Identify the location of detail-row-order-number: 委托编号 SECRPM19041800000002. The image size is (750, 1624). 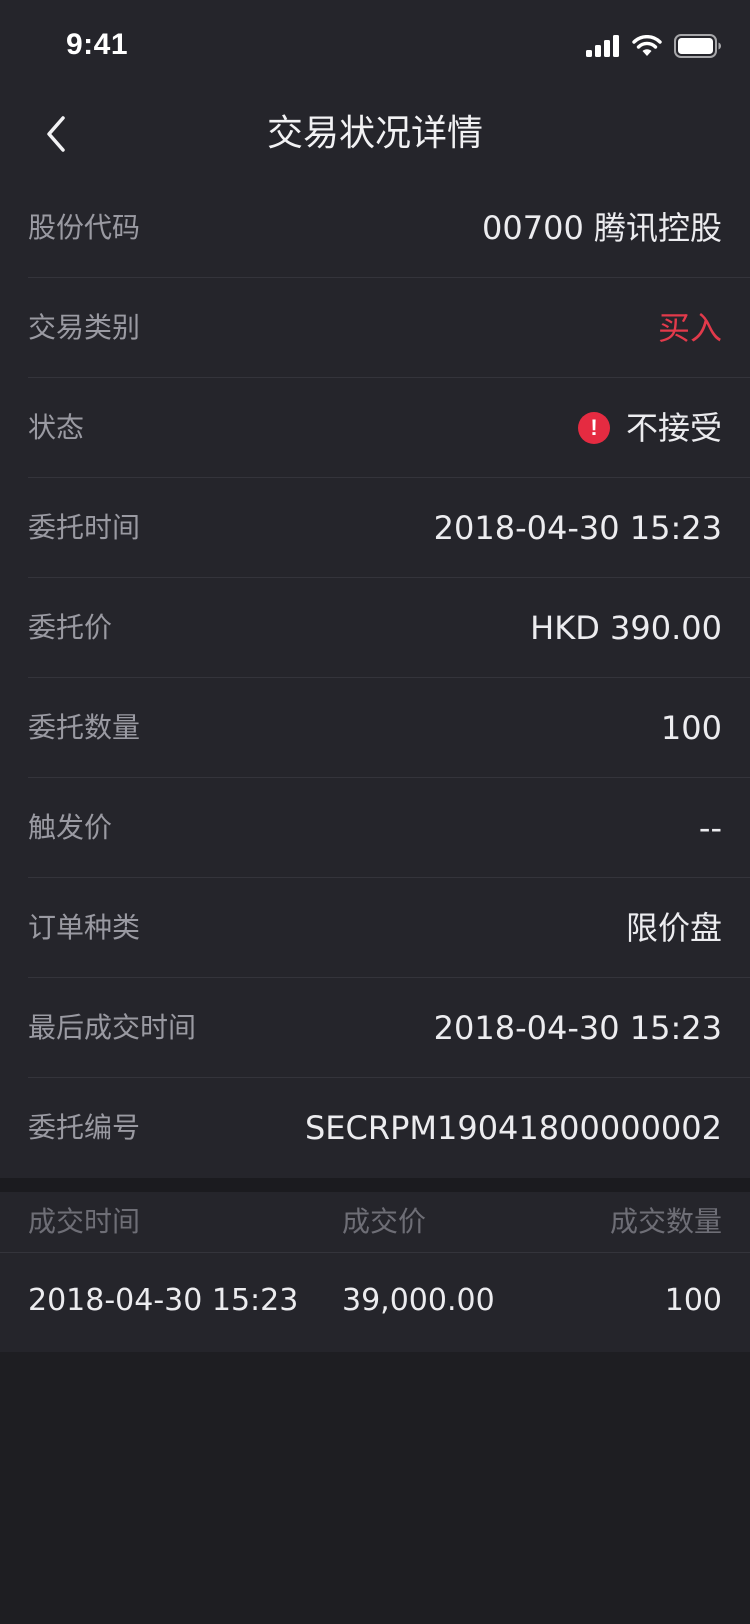
(375, 1128).